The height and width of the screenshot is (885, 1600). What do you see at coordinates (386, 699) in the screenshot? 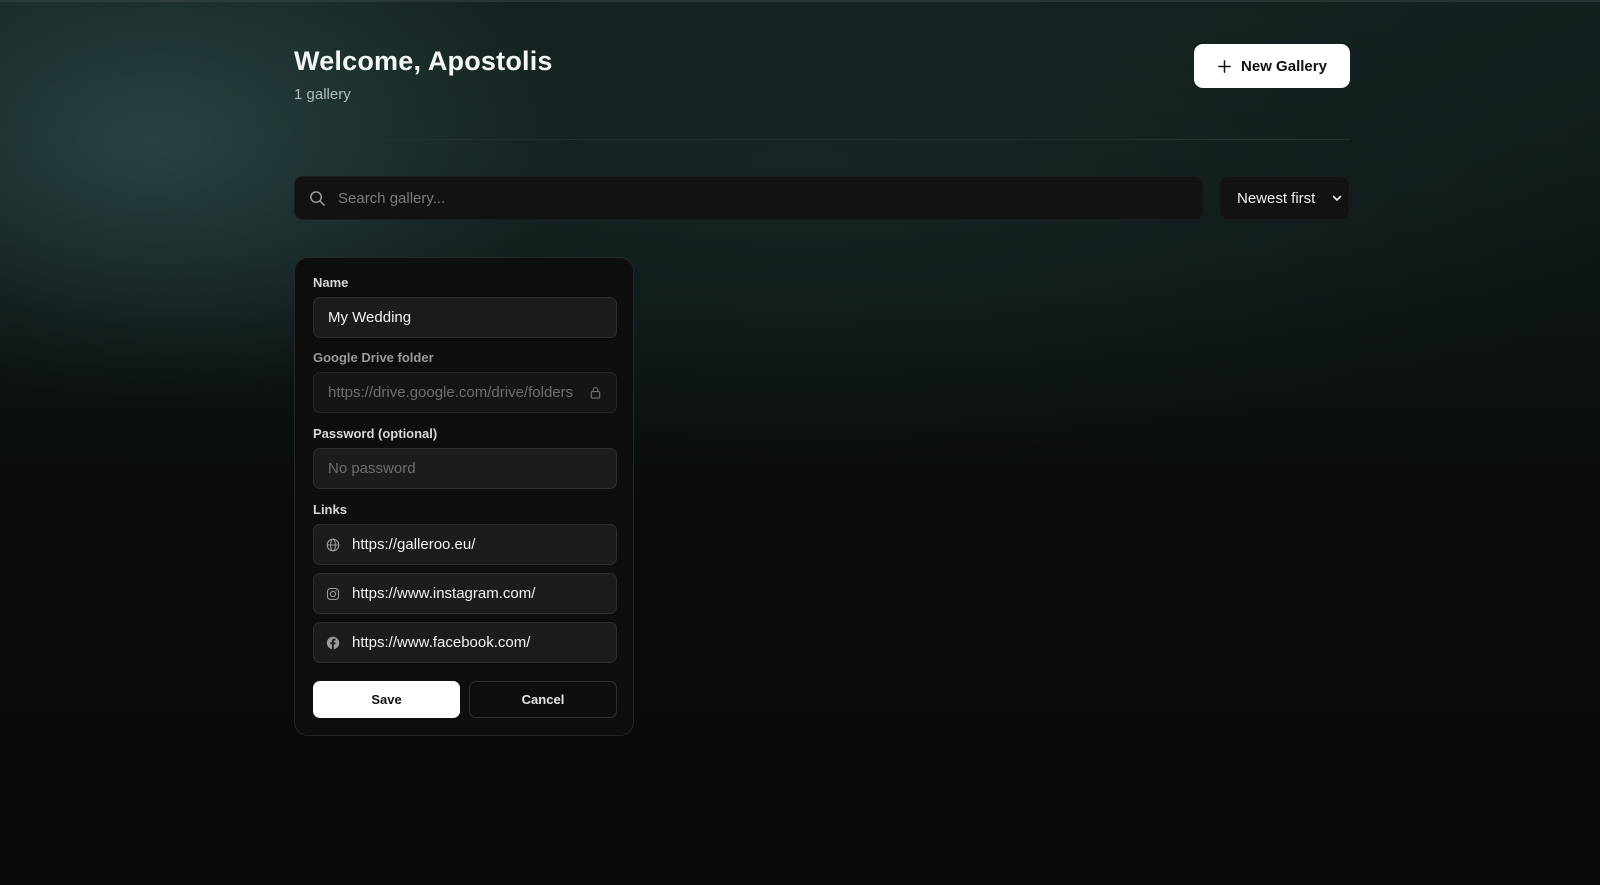
I see `save-button: Save` at bounding box center [386, 699].